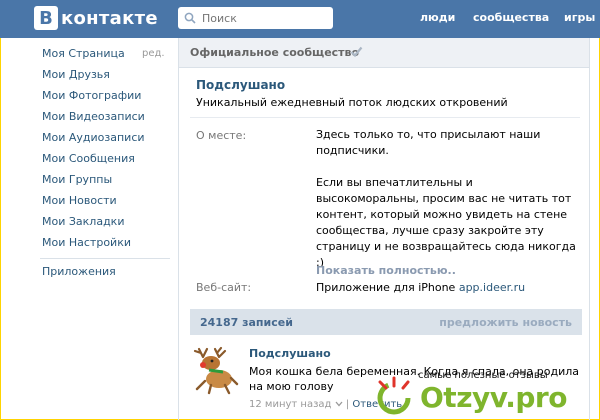 Image resolution: width=600 pixels, height=420 pixels. Describe the element at coordinates (107, 74) in the screenshot. I see `sidebar-item-friends: Мои Друзья` at that location.